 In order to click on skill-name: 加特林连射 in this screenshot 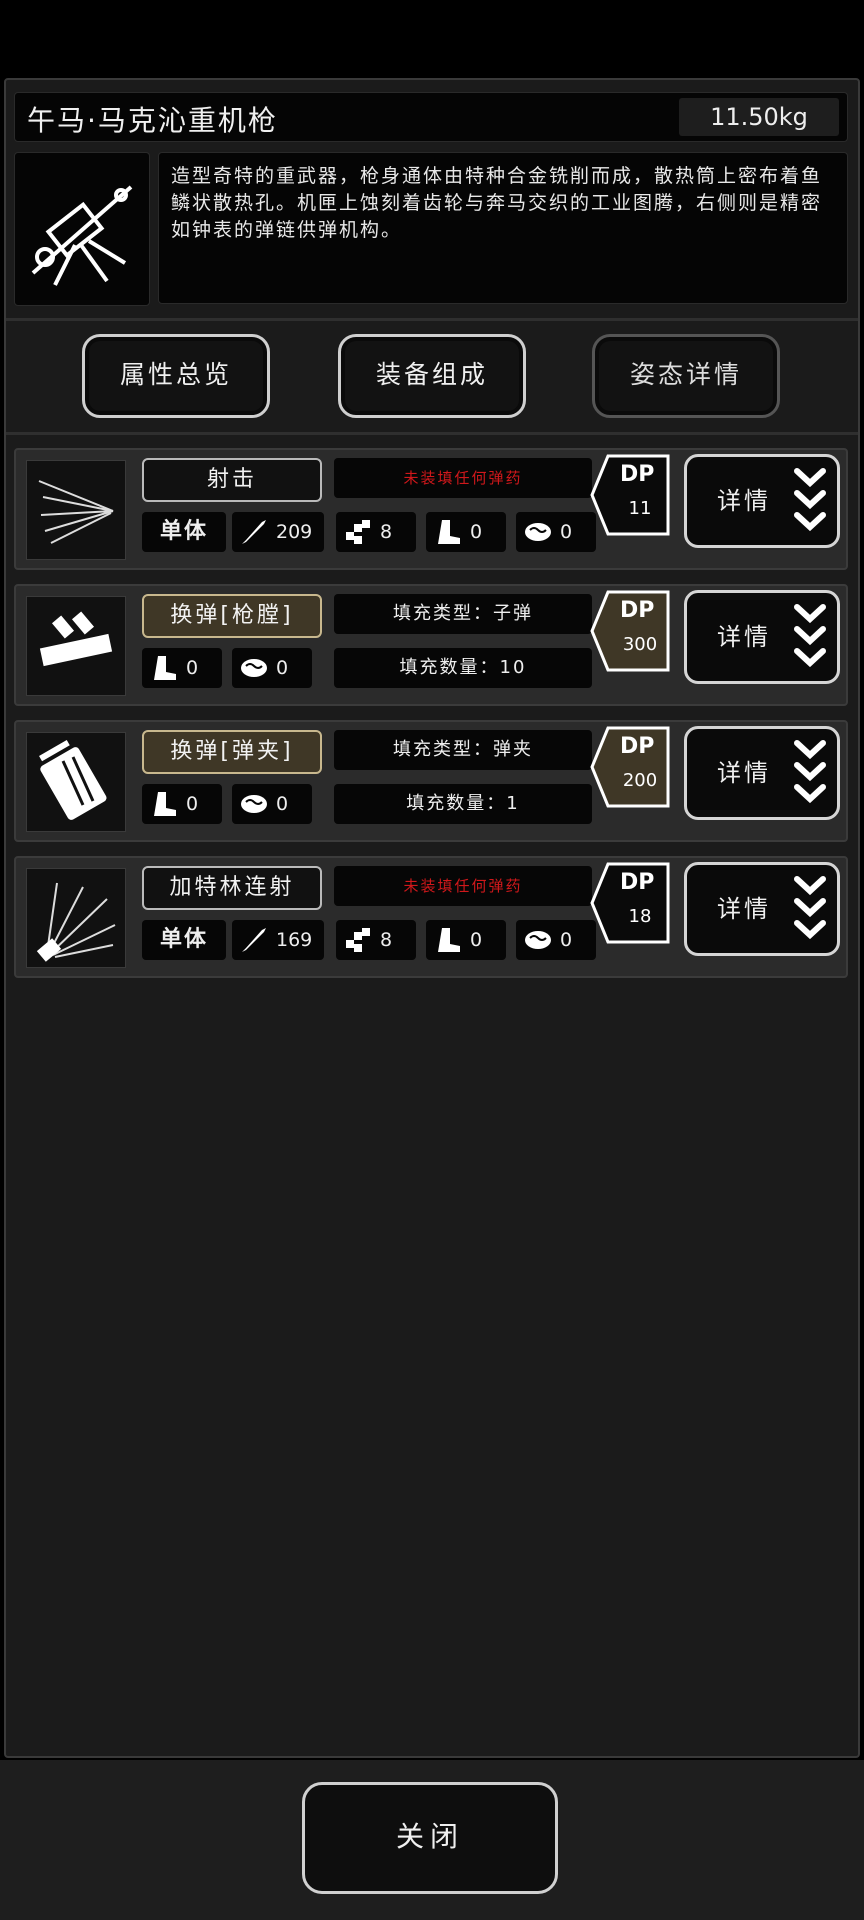, I will do `click(232, 888)`.